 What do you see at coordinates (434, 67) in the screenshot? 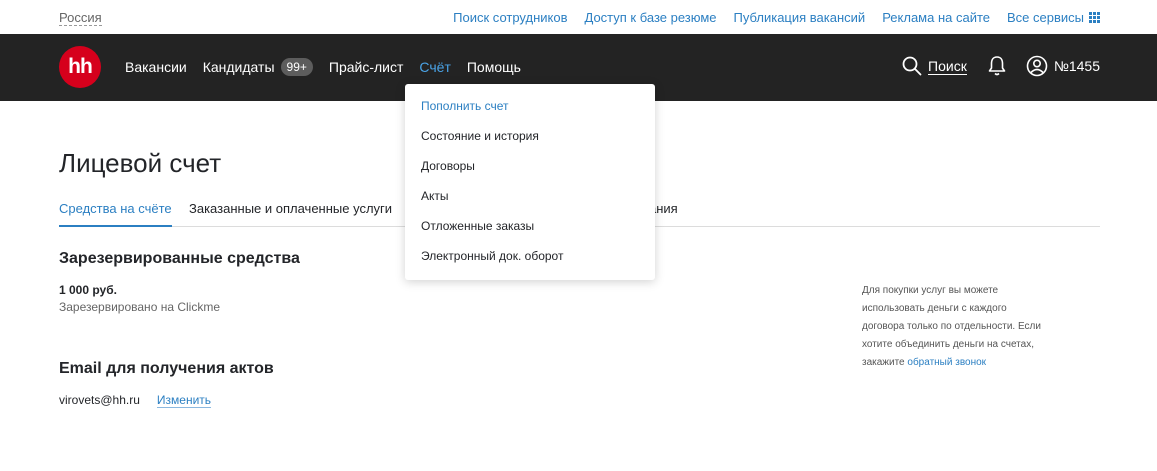
I see `nav-account: Счёт` at bounding box center [434, 67].